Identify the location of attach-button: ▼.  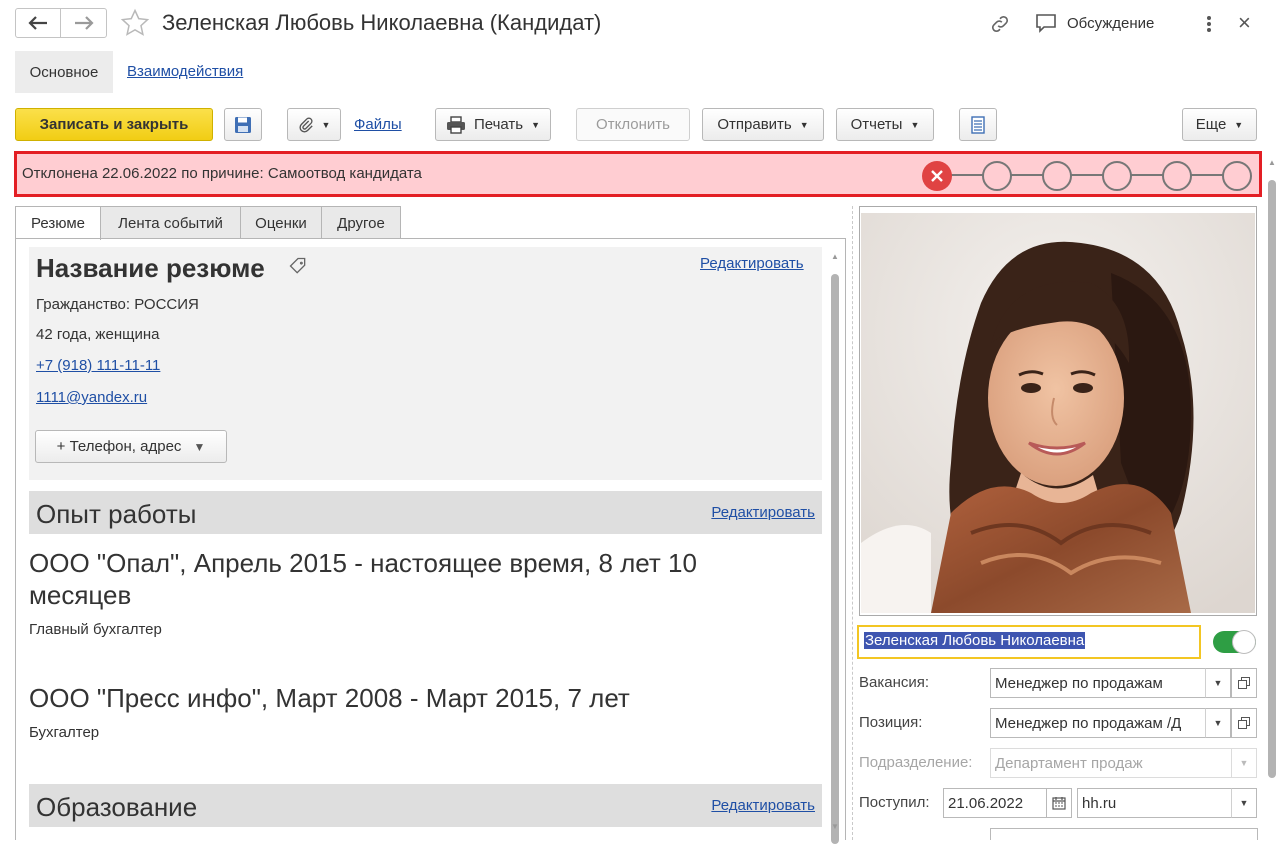
(314, 124).